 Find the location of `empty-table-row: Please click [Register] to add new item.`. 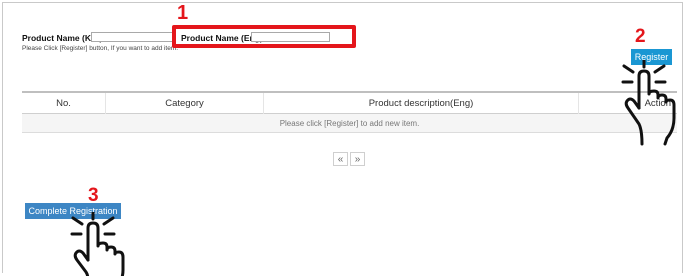

empty-table-row: Please click [Register] to add new item. is located at coordinates (349, 123).